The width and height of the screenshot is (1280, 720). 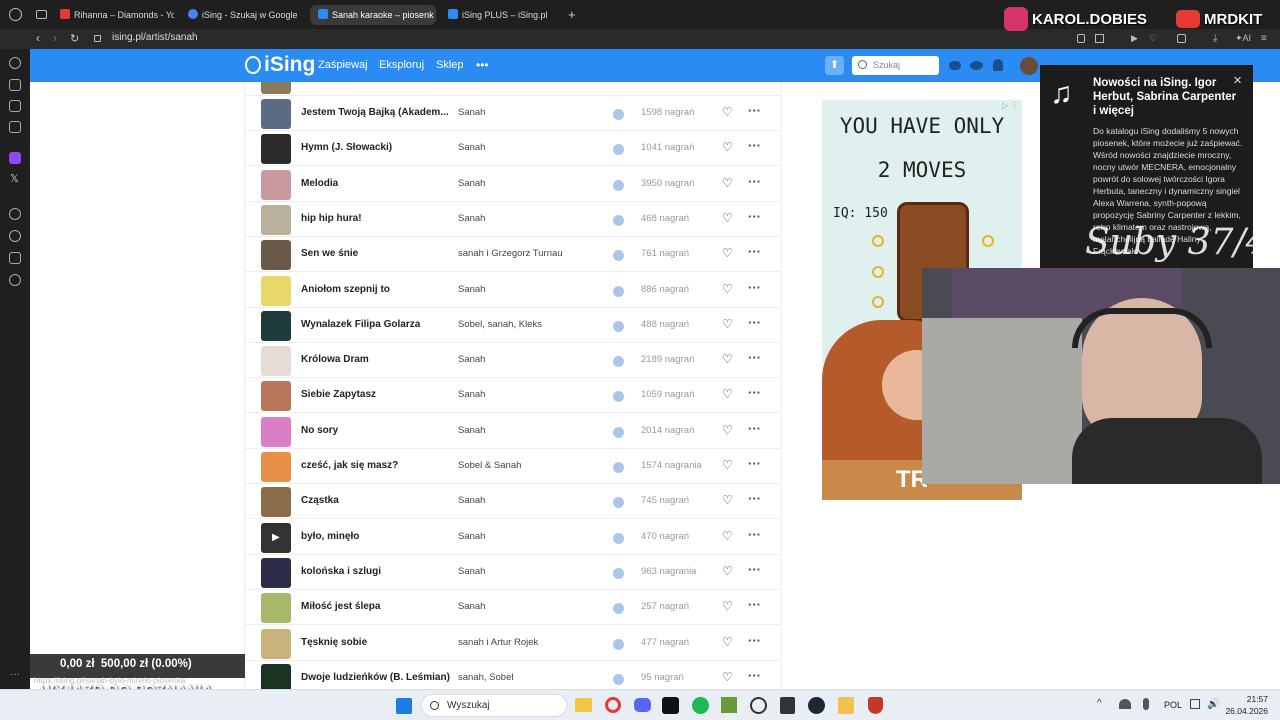 What do you see at coordinates (1099, 703) in the screenshot?
I see `tray-chevron-icon: ^` at bounding box center [1099, 703].